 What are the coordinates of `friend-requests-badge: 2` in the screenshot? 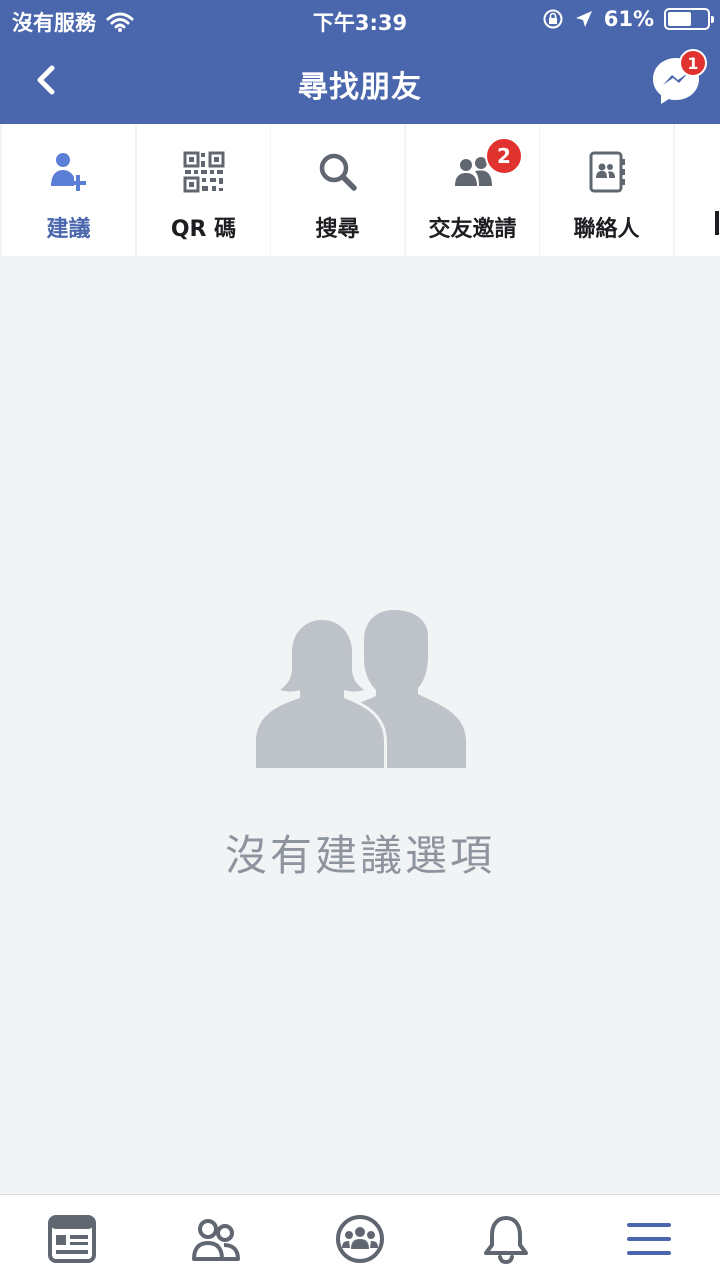 It's located at (504, 156).